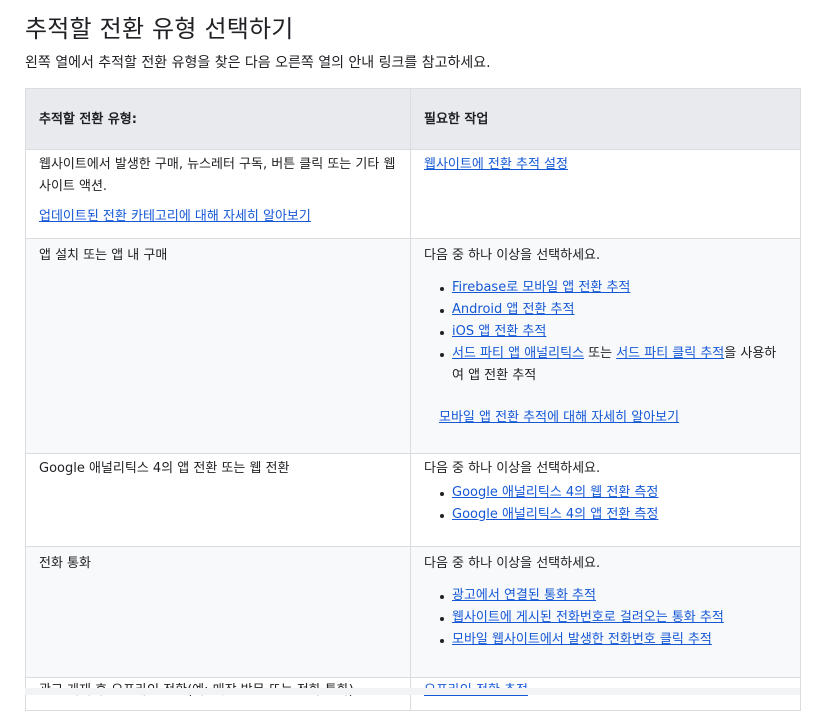  Describe the element at coordinates (218, 119) in the screenshot. I see `column-header-type: 추적할 전환 유형:` at that location.